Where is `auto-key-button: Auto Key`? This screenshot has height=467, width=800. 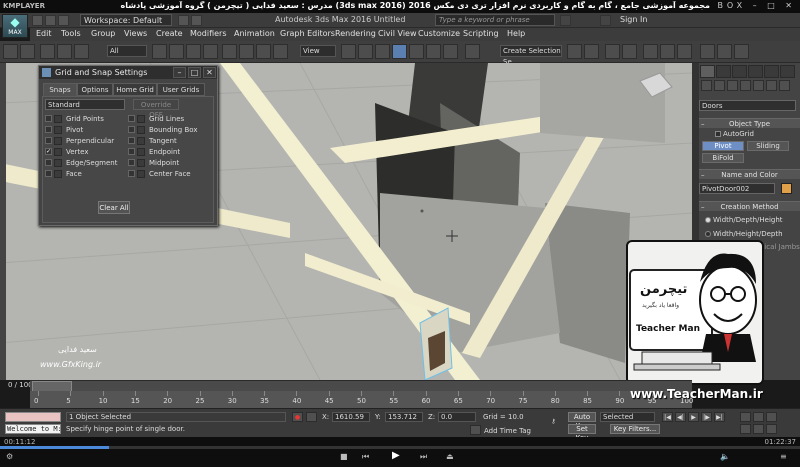 auto-key-button: Auto Key is located at coordinates (582, 421).